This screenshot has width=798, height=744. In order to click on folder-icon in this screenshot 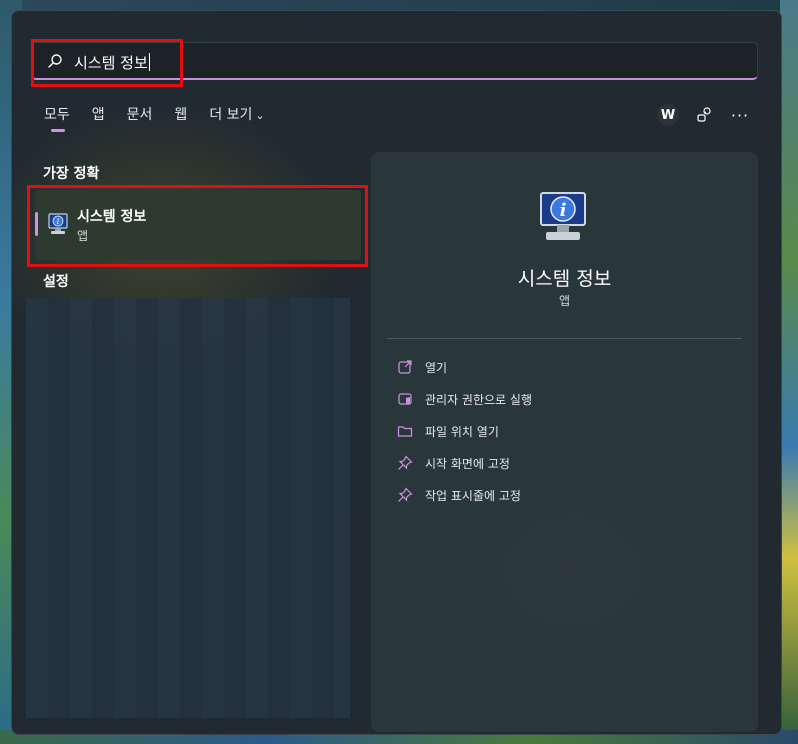, I will do `click(405, 431)`.